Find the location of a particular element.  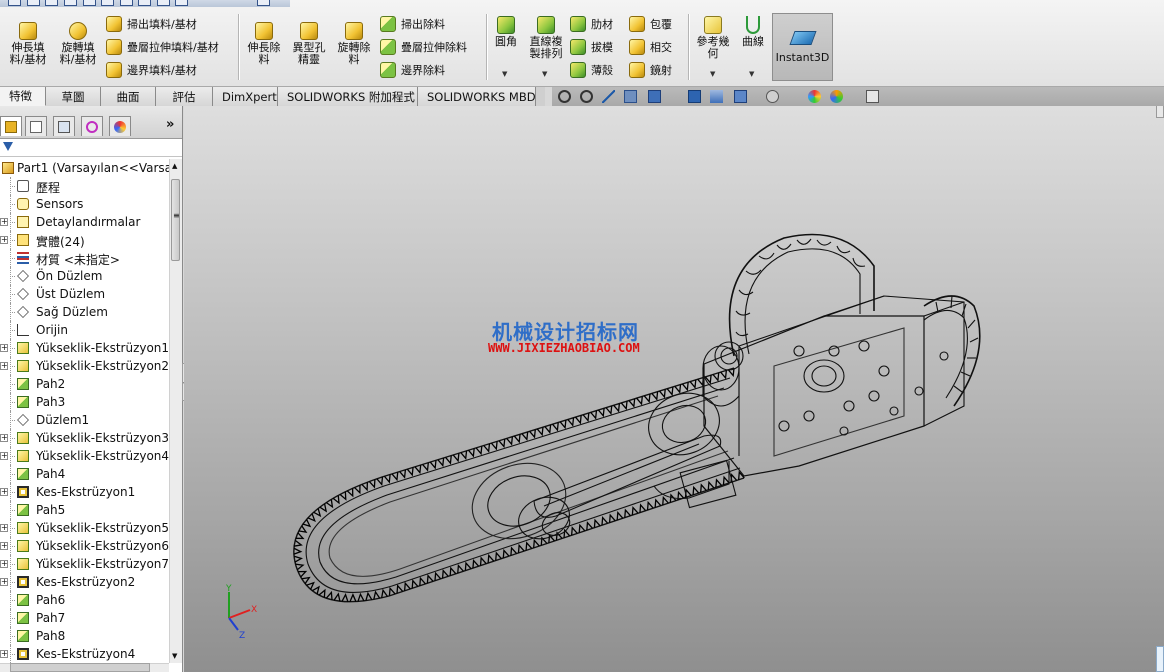

view-orientation-icon is located at coordinates (694, 96).